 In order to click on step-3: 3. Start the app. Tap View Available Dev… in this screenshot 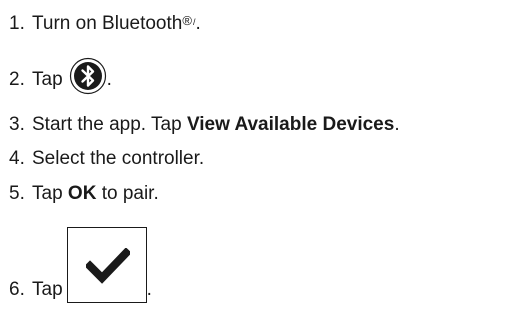, I will do `click(200, 125)`.